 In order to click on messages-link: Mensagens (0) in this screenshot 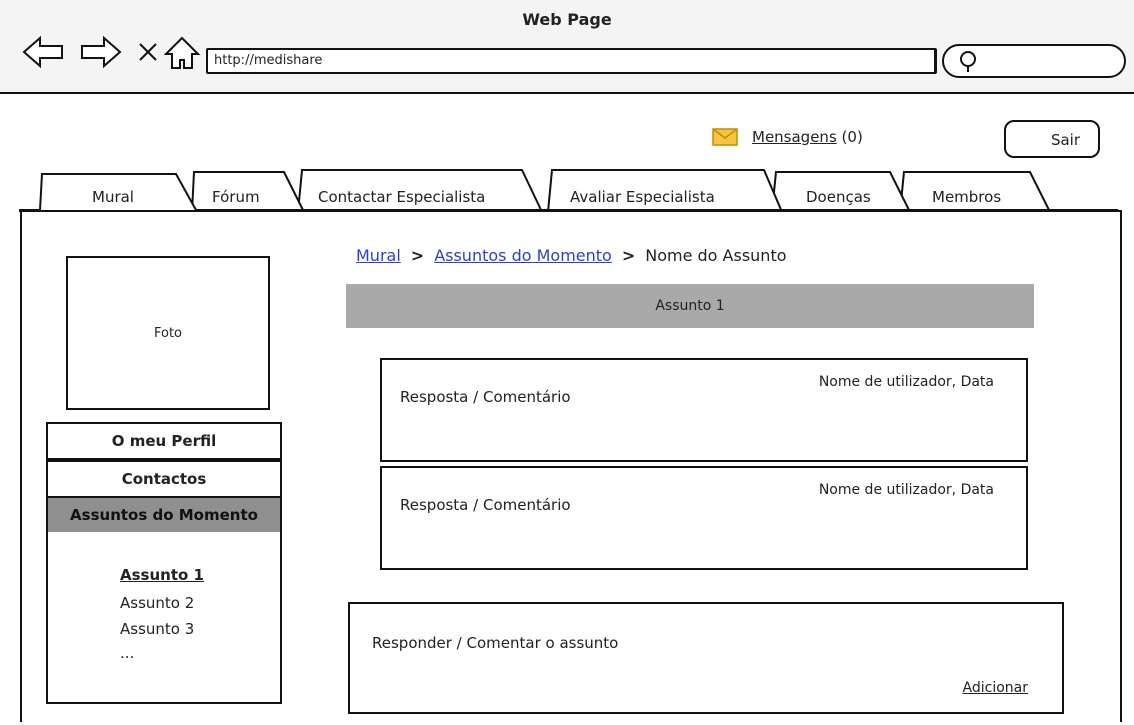, I will do `click(807, 137)`.